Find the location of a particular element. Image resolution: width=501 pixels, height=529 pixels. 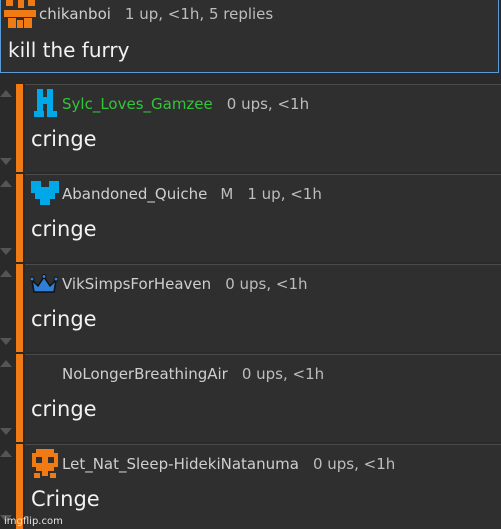

reply-meta: Sylc_Loves_Gamzee 0 ups, <1h is located at coordinates (185, 104).